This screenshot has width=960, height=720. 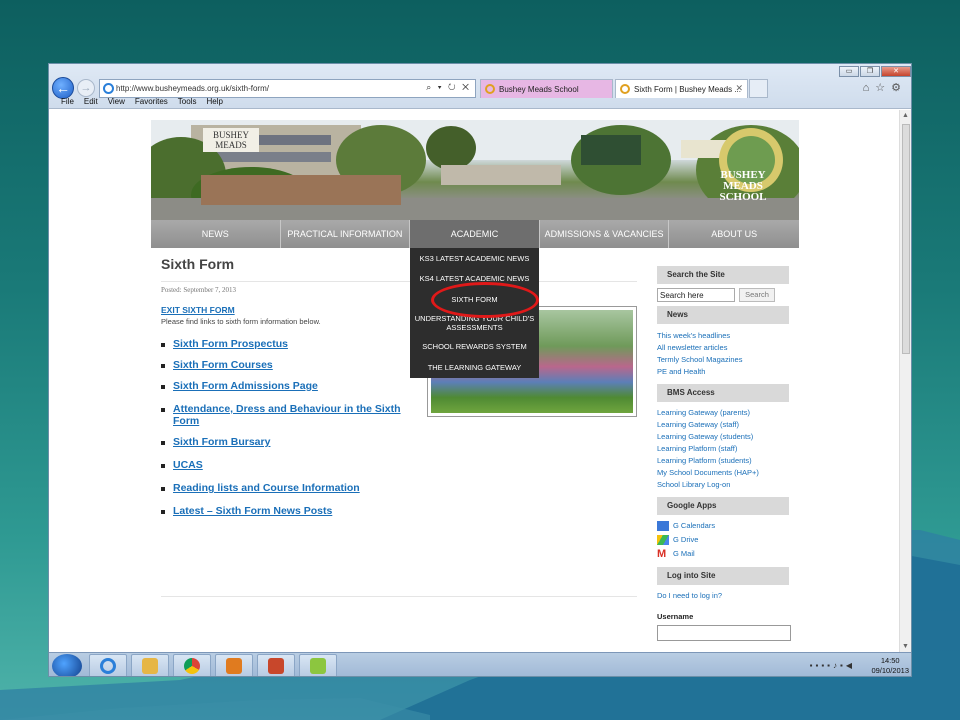 What do you see at coordinates (832, 665) in the screenshot?
I see `system-tray-icons: ▪▪▪▪♪▪◀` at bounding box center [832, 665].